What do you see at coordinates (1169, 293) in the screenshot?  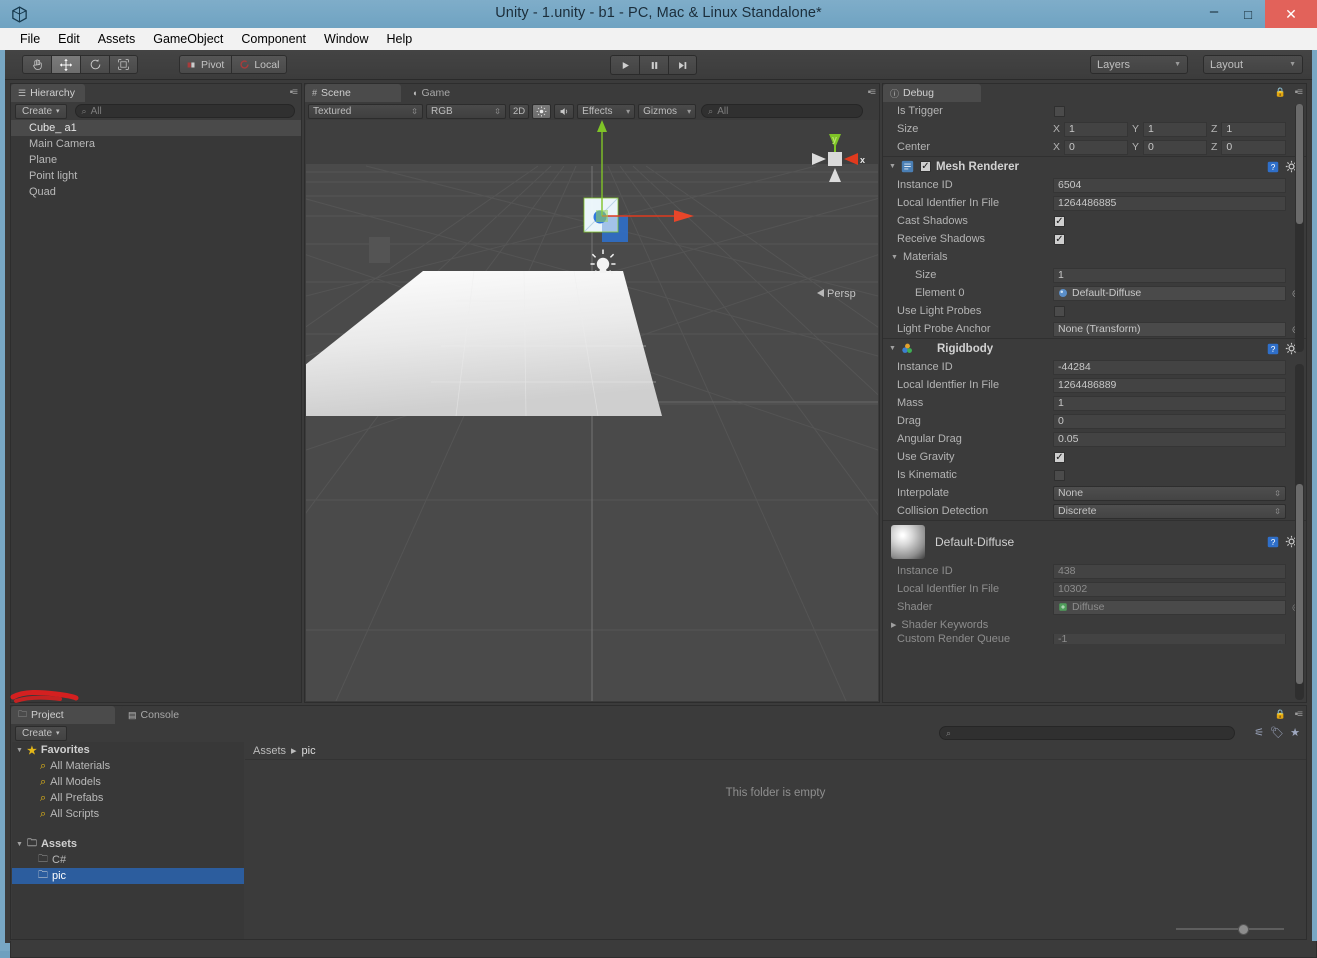 I see `material-element0-field: Default-Diffuse` at bounding box center [1169, 293].